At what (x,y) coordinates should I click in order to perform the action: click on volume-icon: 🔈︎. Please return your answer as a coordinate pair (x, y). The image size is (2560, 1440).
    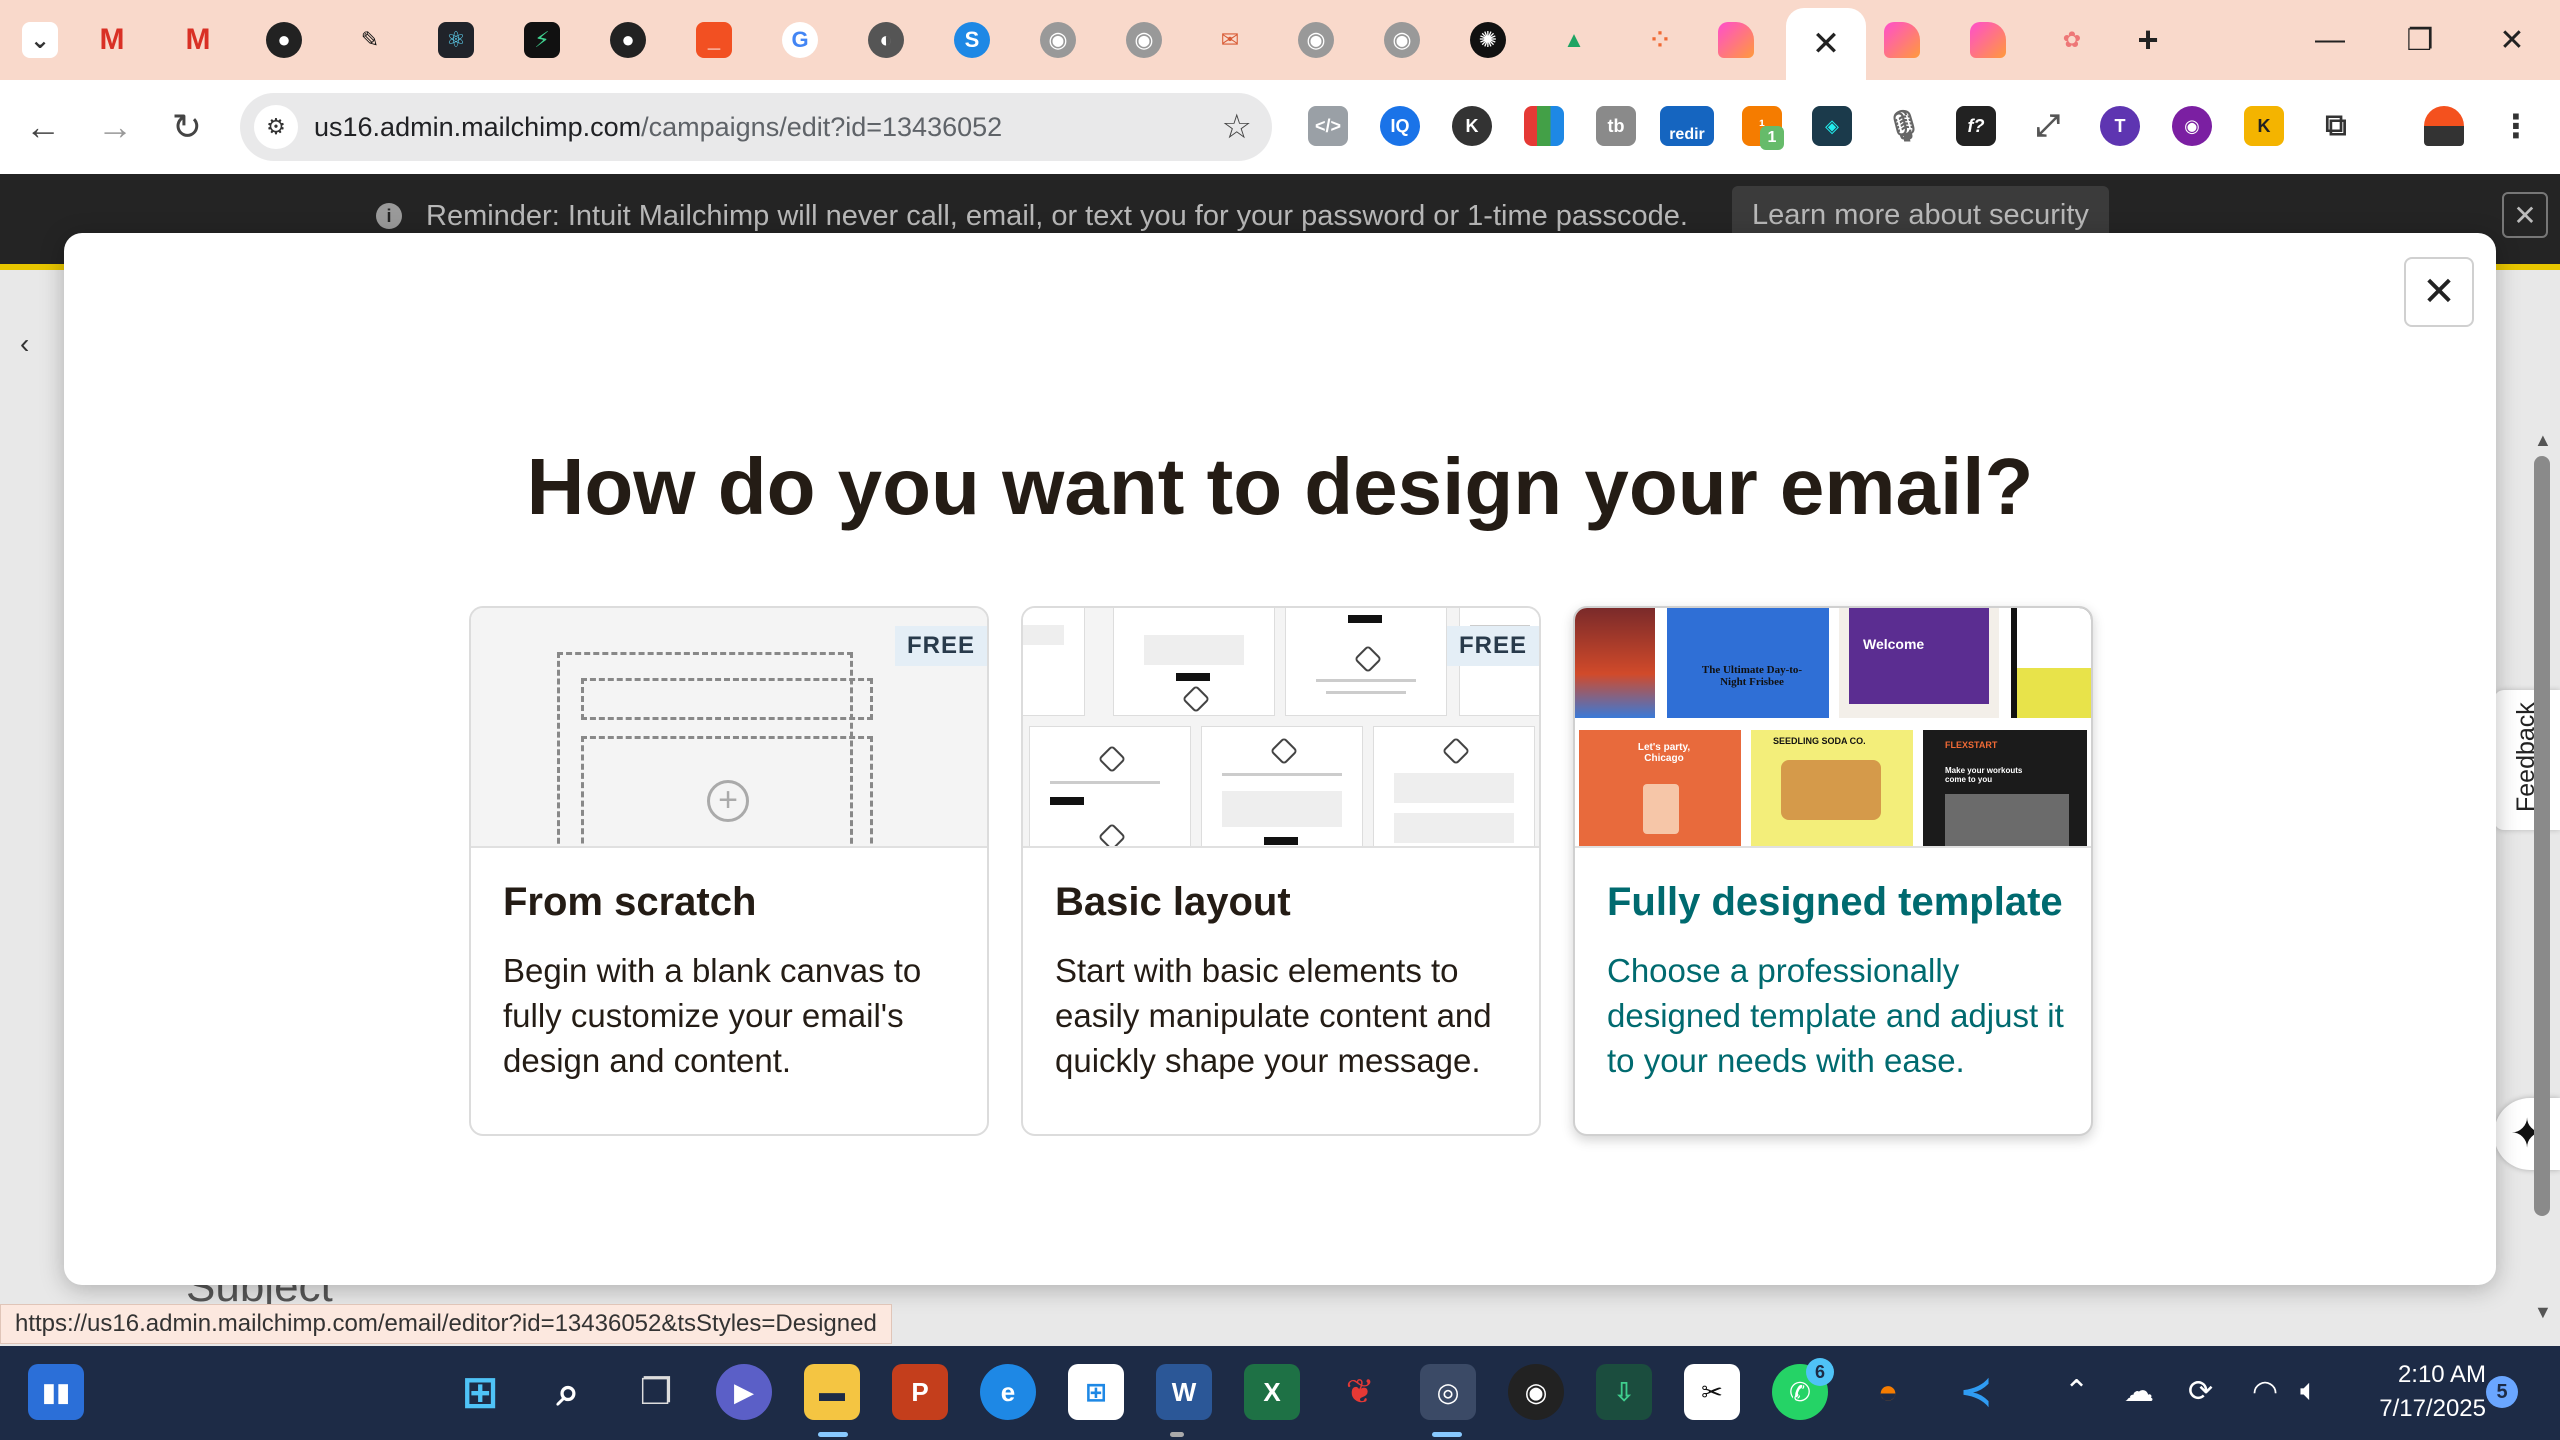
    Looking at the image, I should click on (2309, 1391).